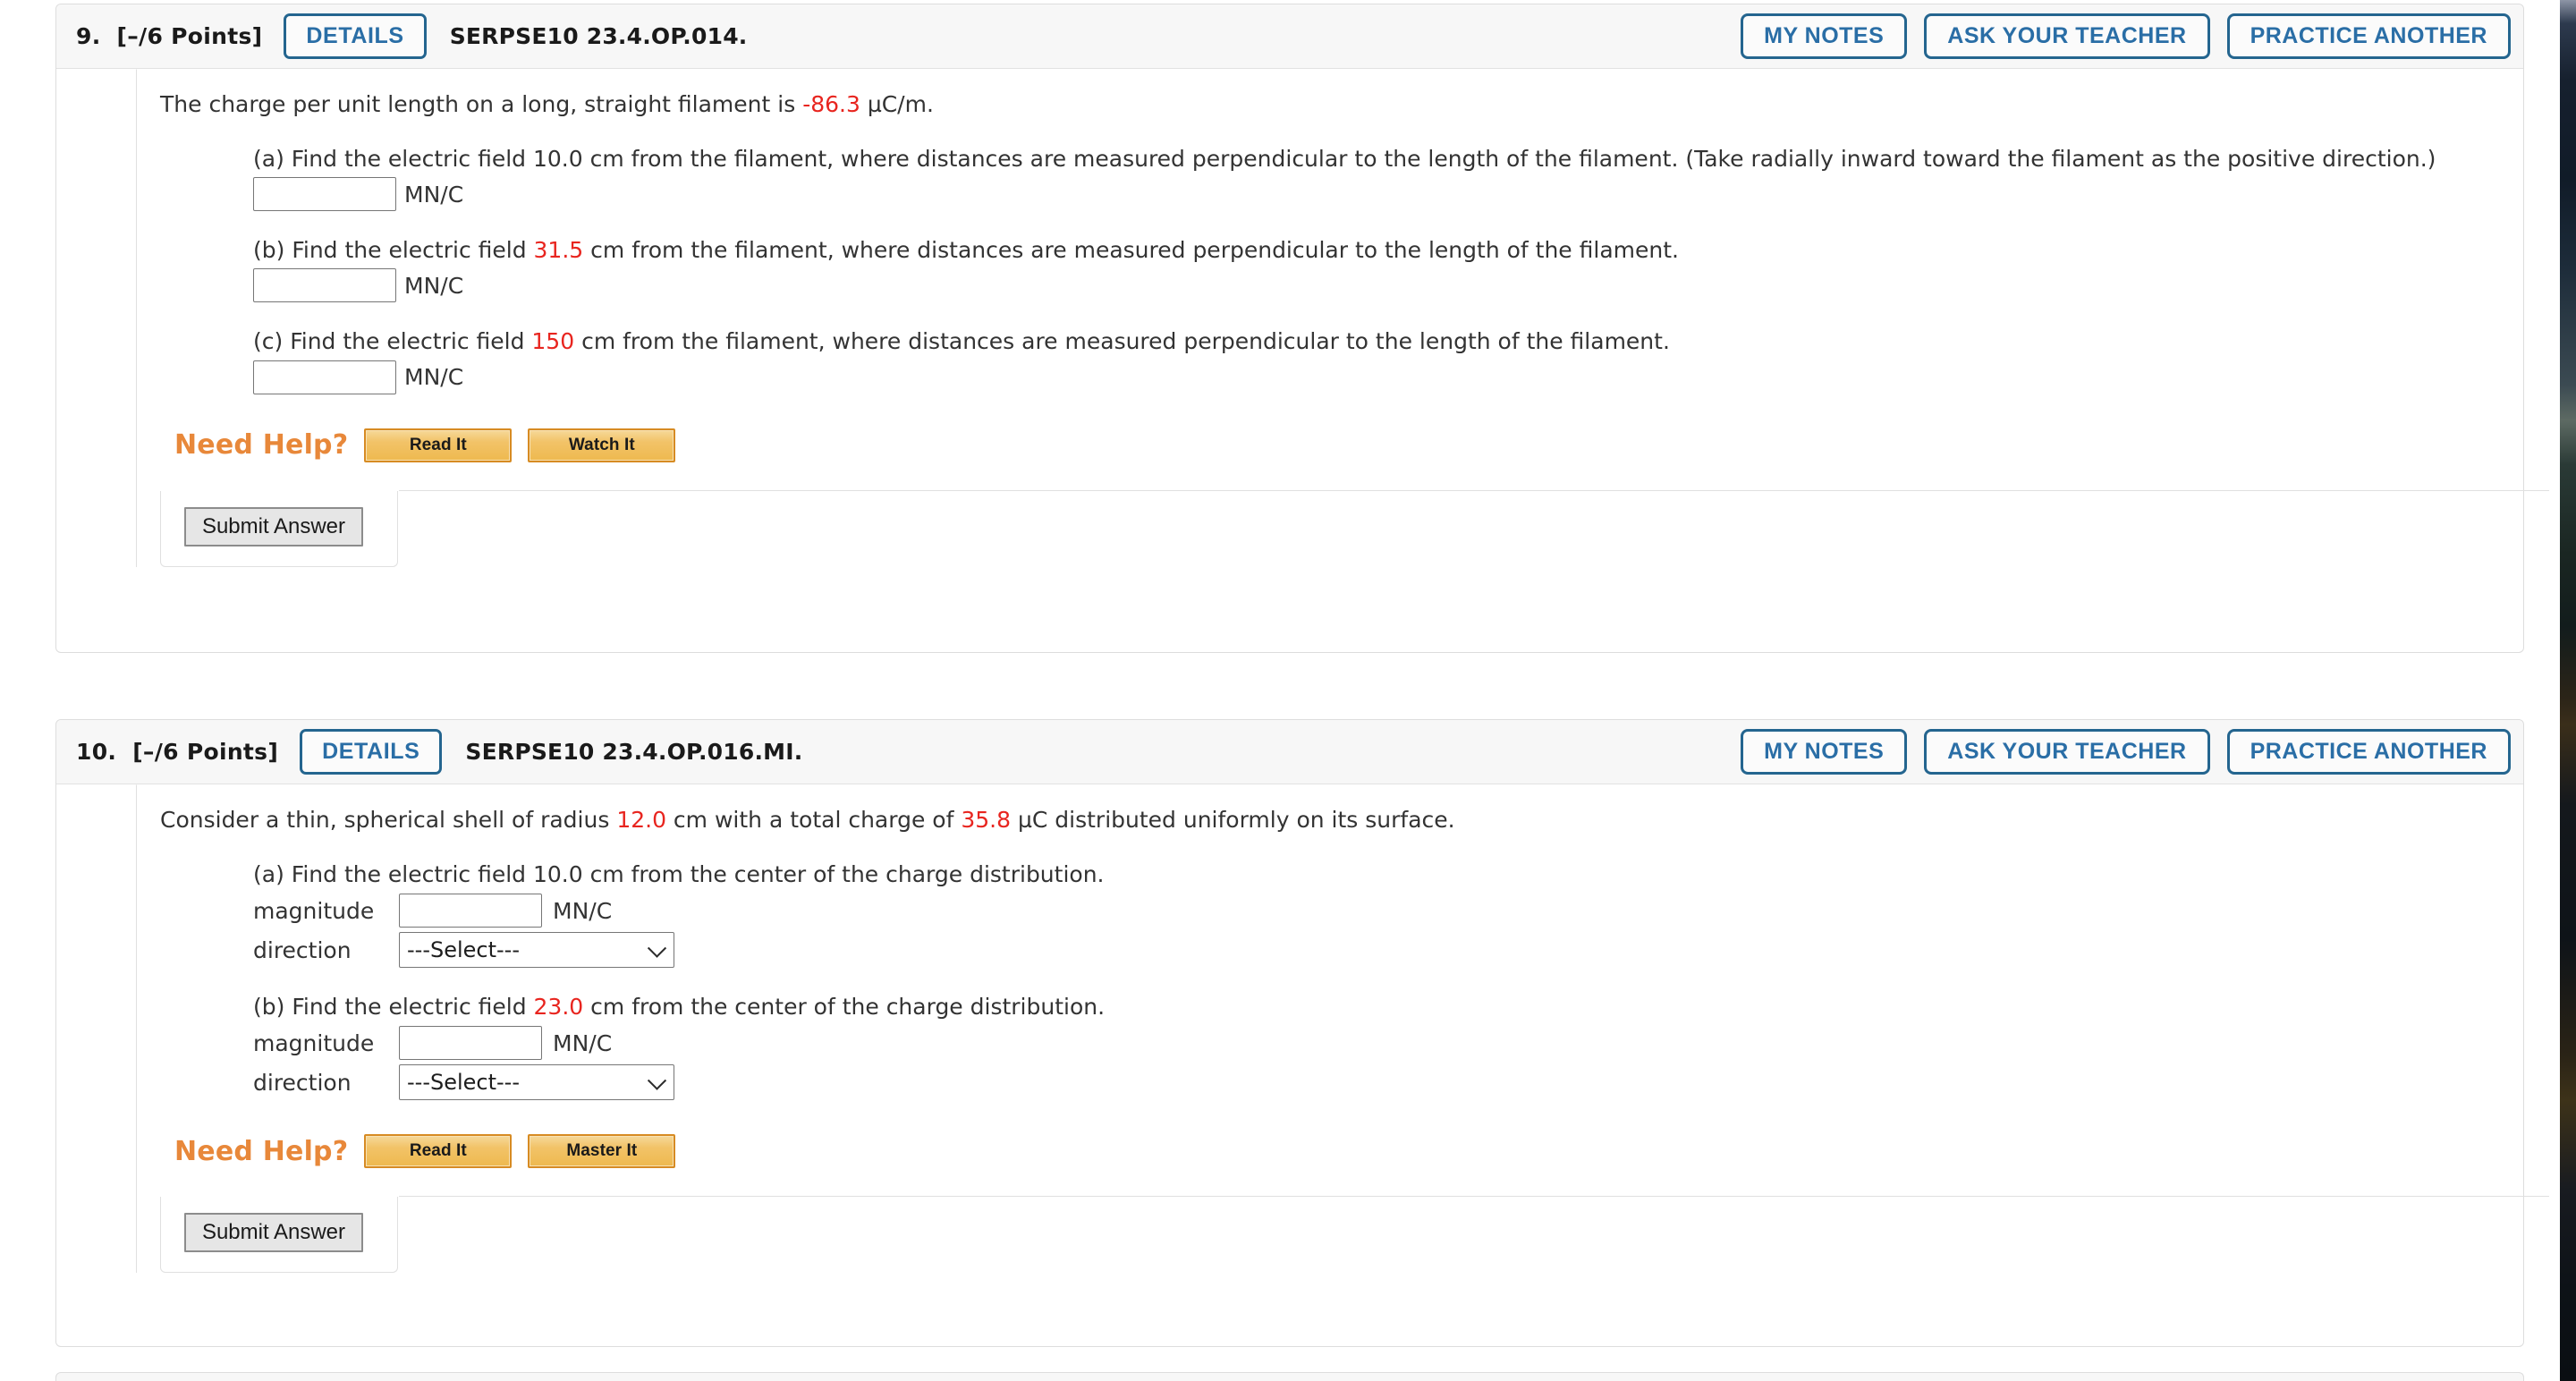 The image size is (2576, 1381). Describe the element at coordinates (1388, 285) in the screenshot. I see `question-9-part-b-answer-row: MN/C` at that location.